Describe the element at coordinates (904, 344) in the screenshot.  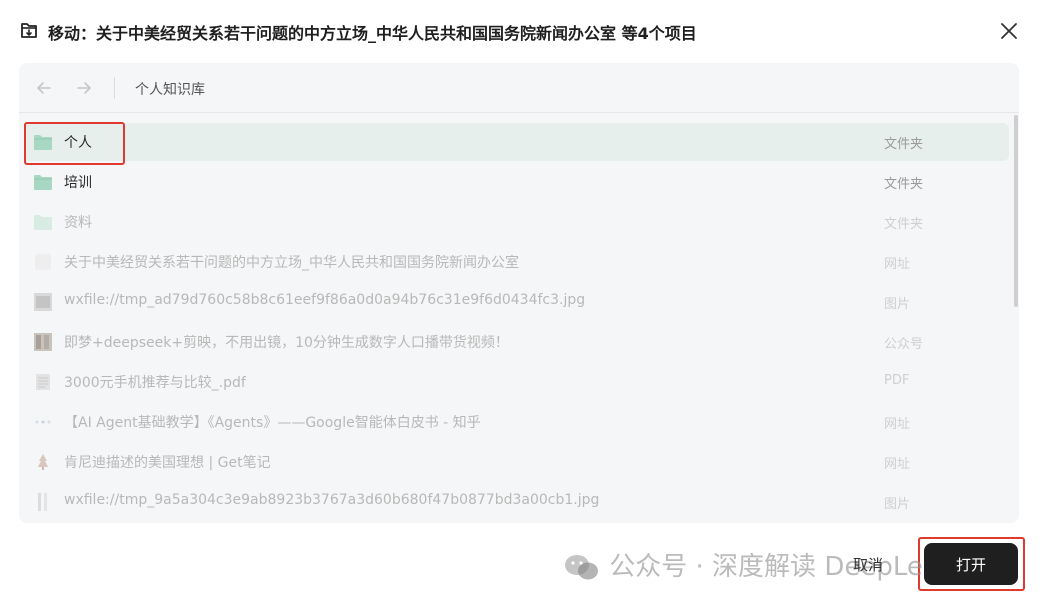
I see `item-type: 公众号` at that location.